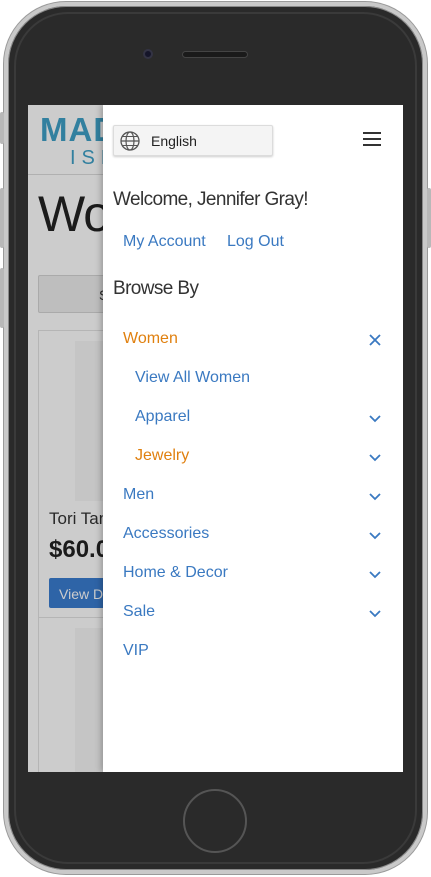 This screenshot has width=431, height=877. What do you see at coordinates (163, 416) in the screenshot?
I see `nav-item-label: Apparel` at bounding box center [163, 416].